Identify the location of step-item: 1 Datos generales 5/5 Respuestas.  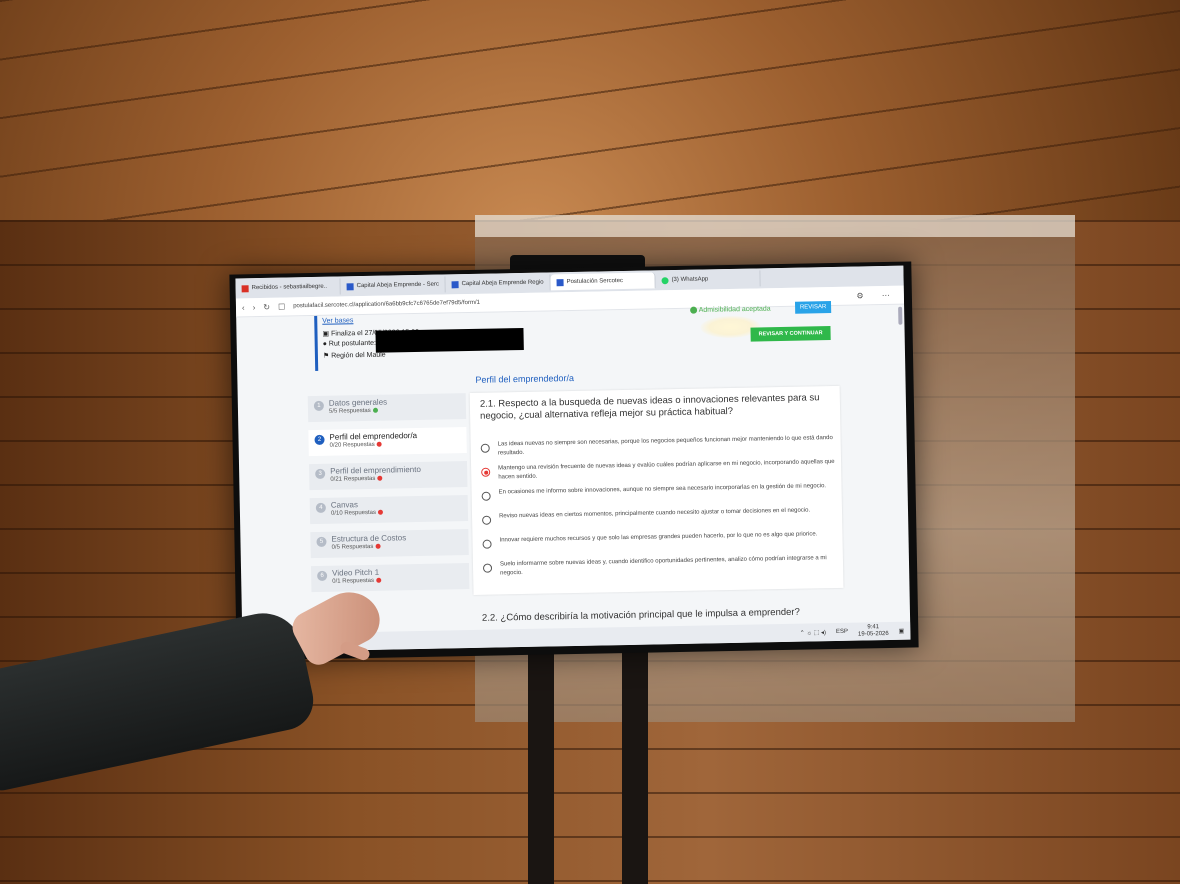
(387, 408).